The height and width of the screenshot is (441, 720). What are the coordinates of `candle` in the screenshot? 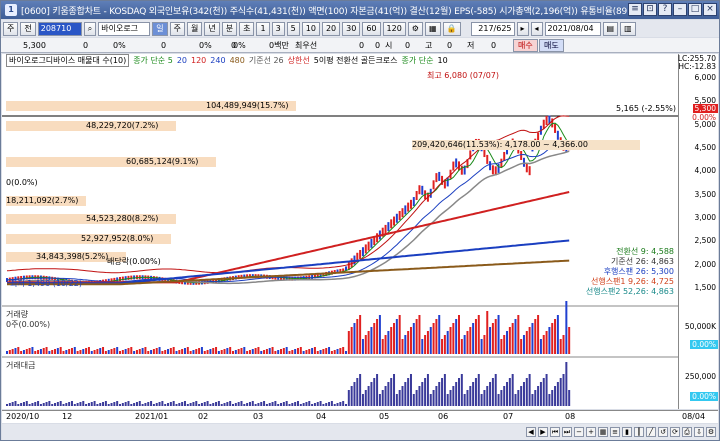 It's located at (546, 121).